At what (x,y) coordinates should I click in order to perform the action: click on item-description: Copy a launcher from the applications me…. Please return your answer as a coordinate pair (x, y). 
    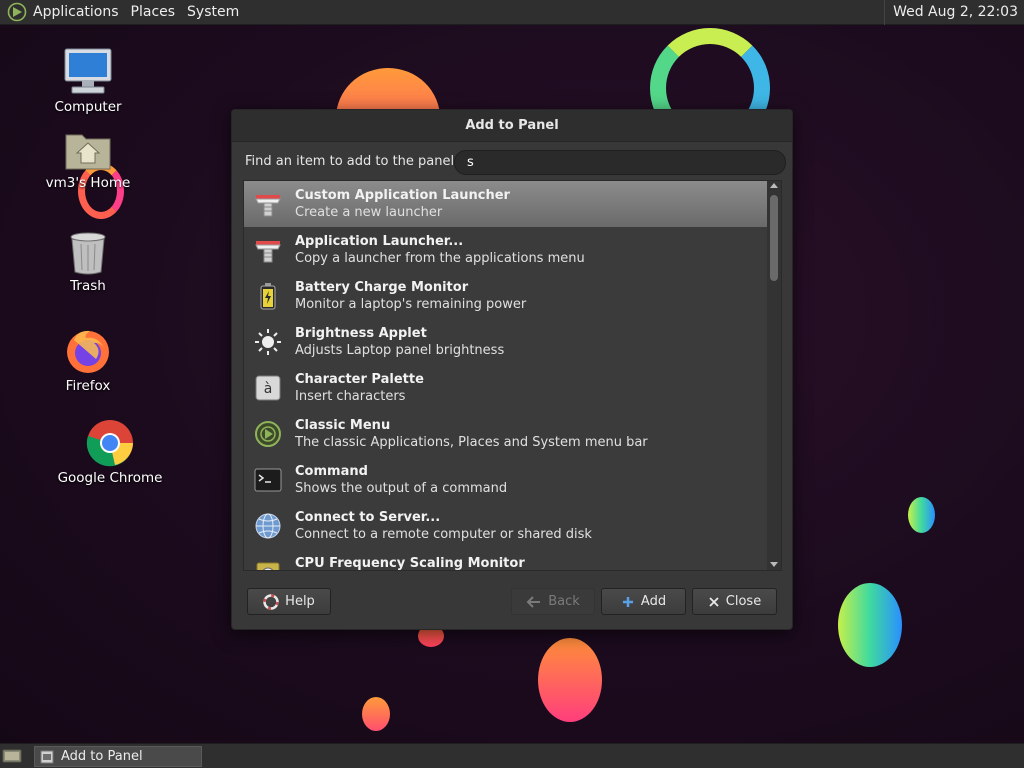
    Looking at the image, I should click on (440, 258).